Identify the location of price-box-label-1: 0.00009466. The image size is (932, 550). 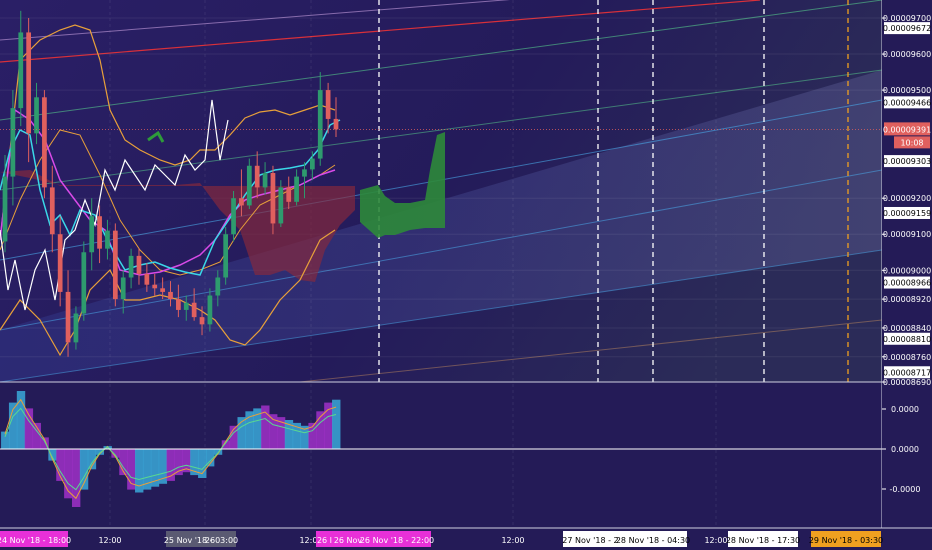
(907, 102).